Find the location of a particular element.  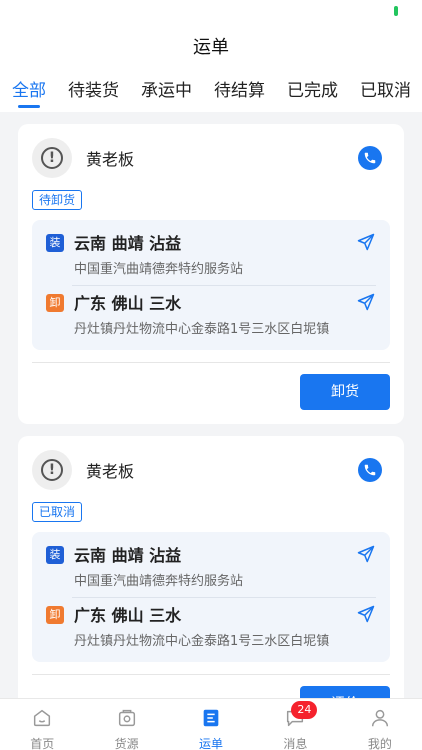

tab-all: 全部 is located at coordinates (29, 90).